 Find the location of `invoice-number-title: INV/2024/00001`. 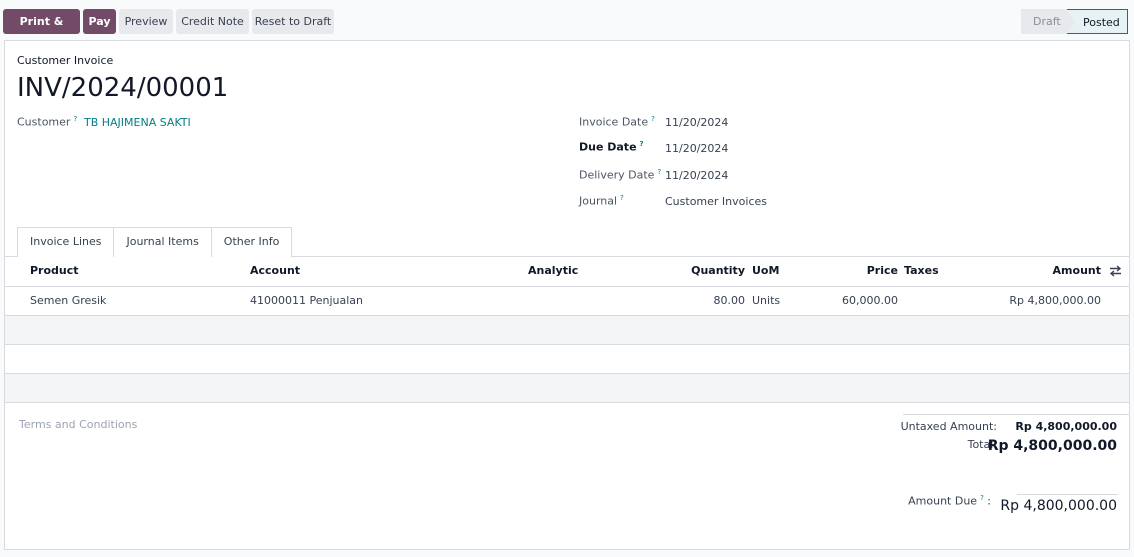

invoice-number-title: INV/2024/00001 is located at coordinates (123, 88).